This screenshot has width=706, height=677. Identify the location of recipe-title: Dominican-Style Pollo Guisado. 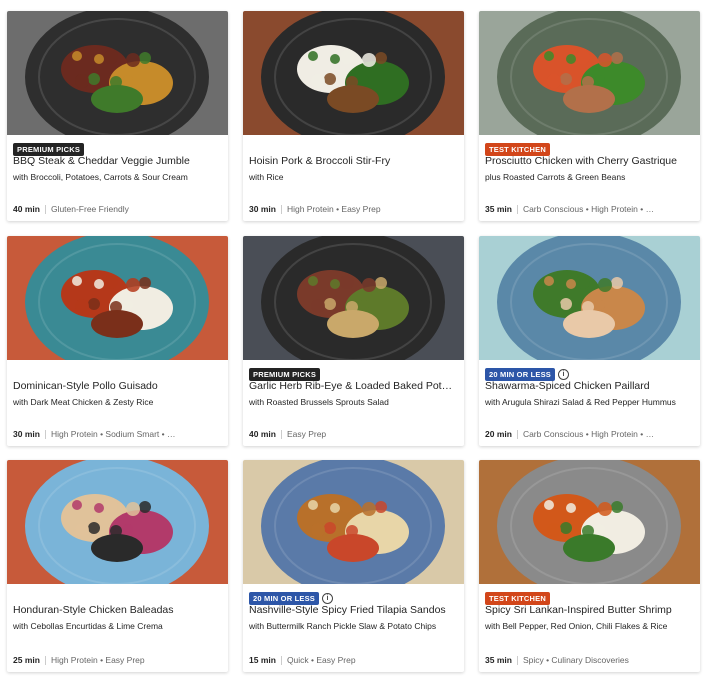
(117, 386).